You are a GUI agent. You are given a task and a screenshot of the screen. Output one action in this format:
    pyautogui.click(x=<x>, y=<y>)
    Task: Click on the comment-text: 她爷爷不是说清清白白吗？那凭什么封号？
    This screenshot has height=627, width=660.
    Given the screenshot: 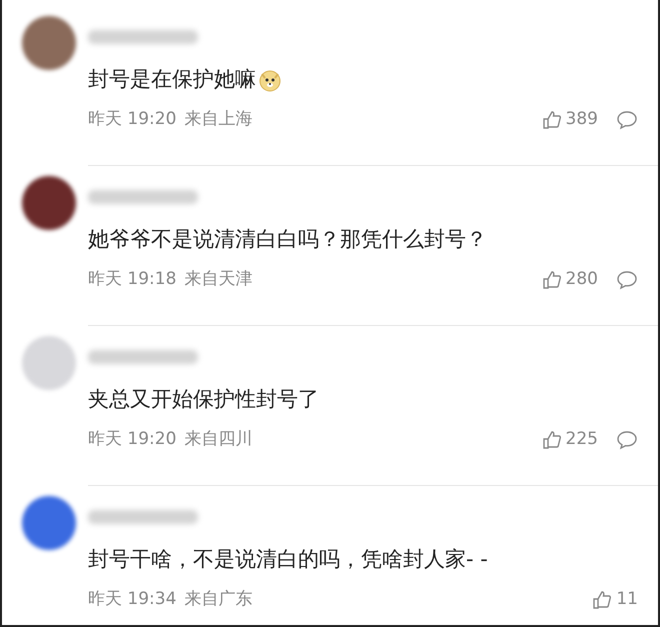 What is the action you would take?
    pyautogui.click(x=287, y=239)
    